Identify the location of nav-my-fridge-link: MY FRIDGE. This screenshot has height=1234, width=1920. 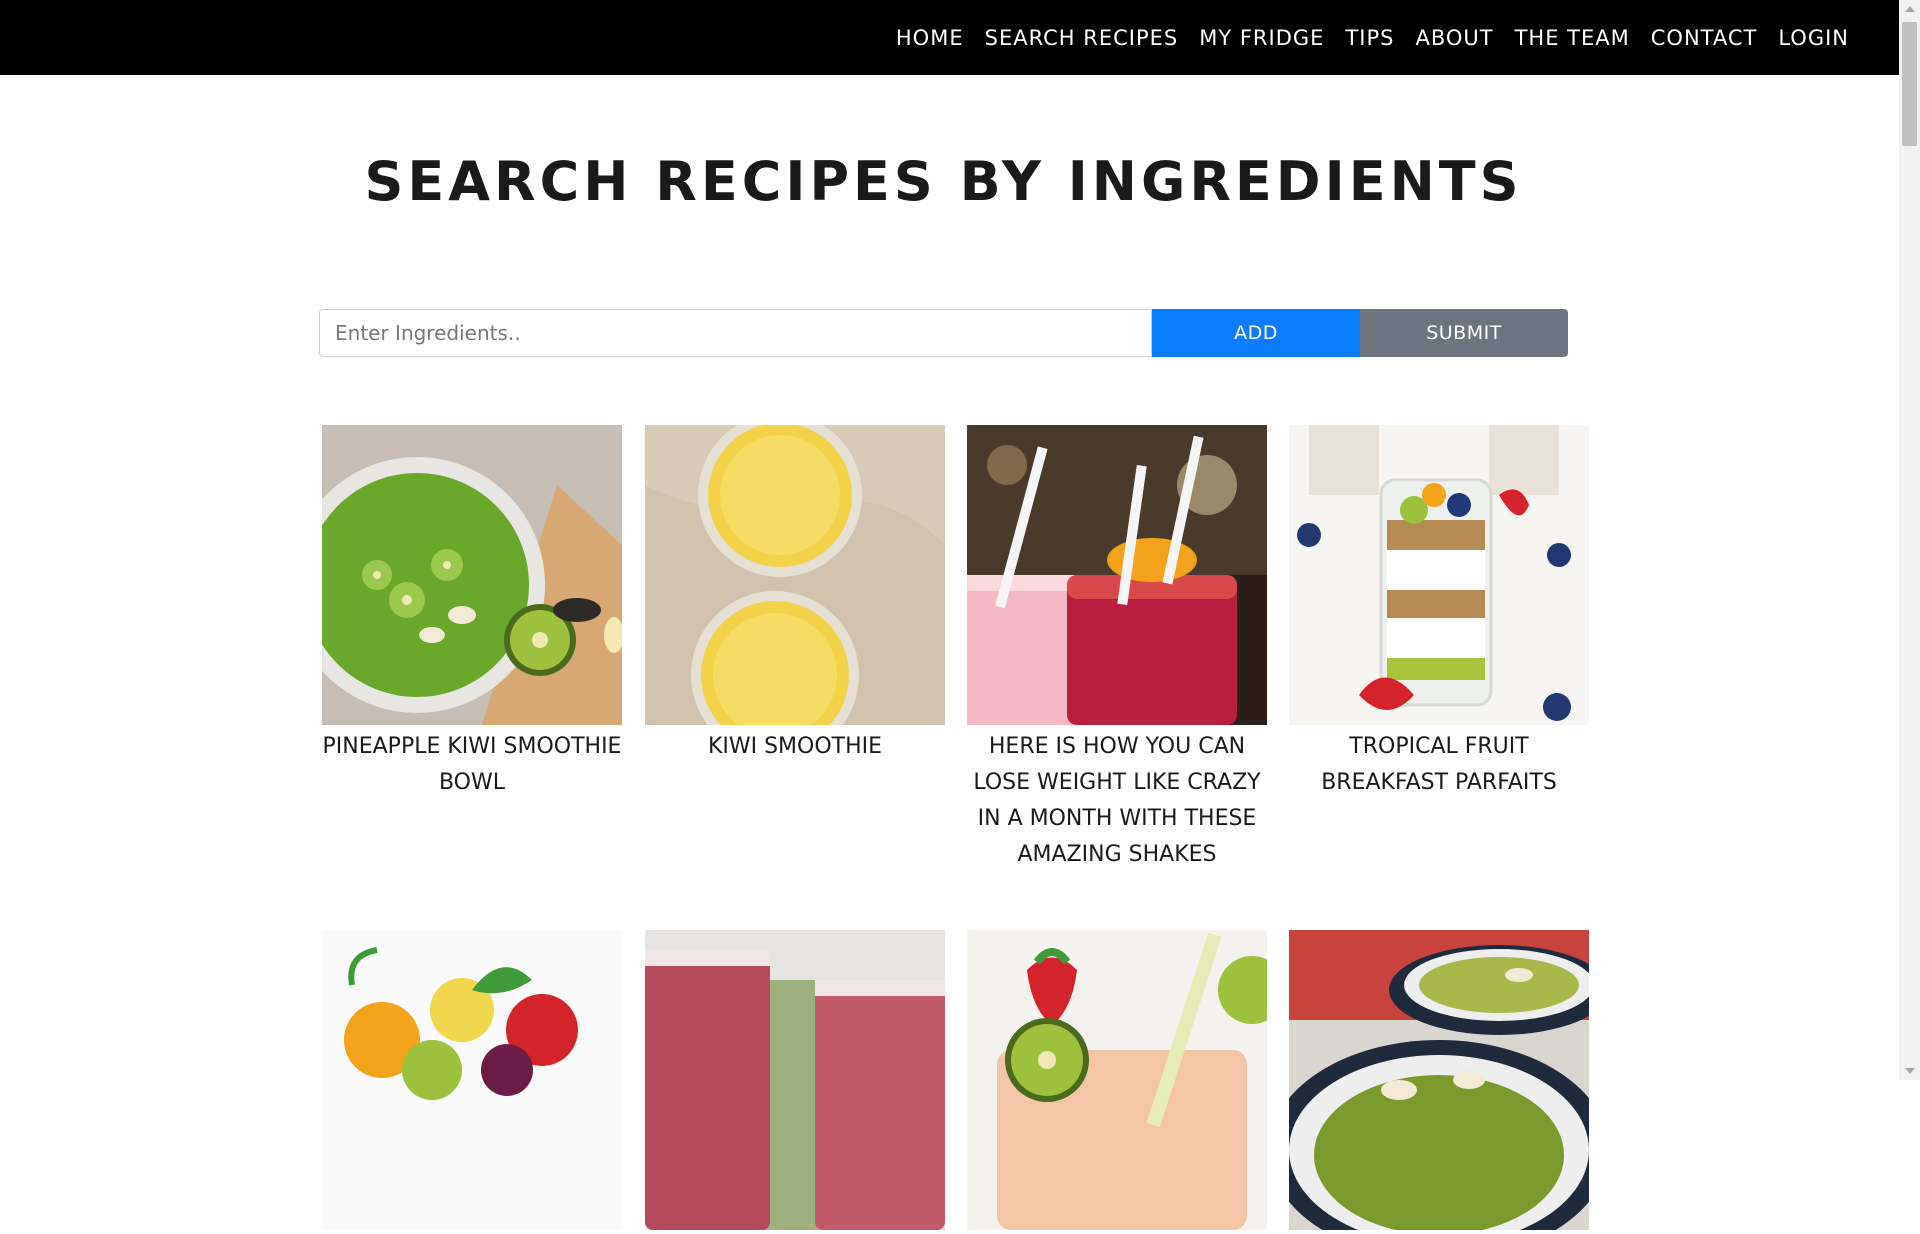
(1261, 38).